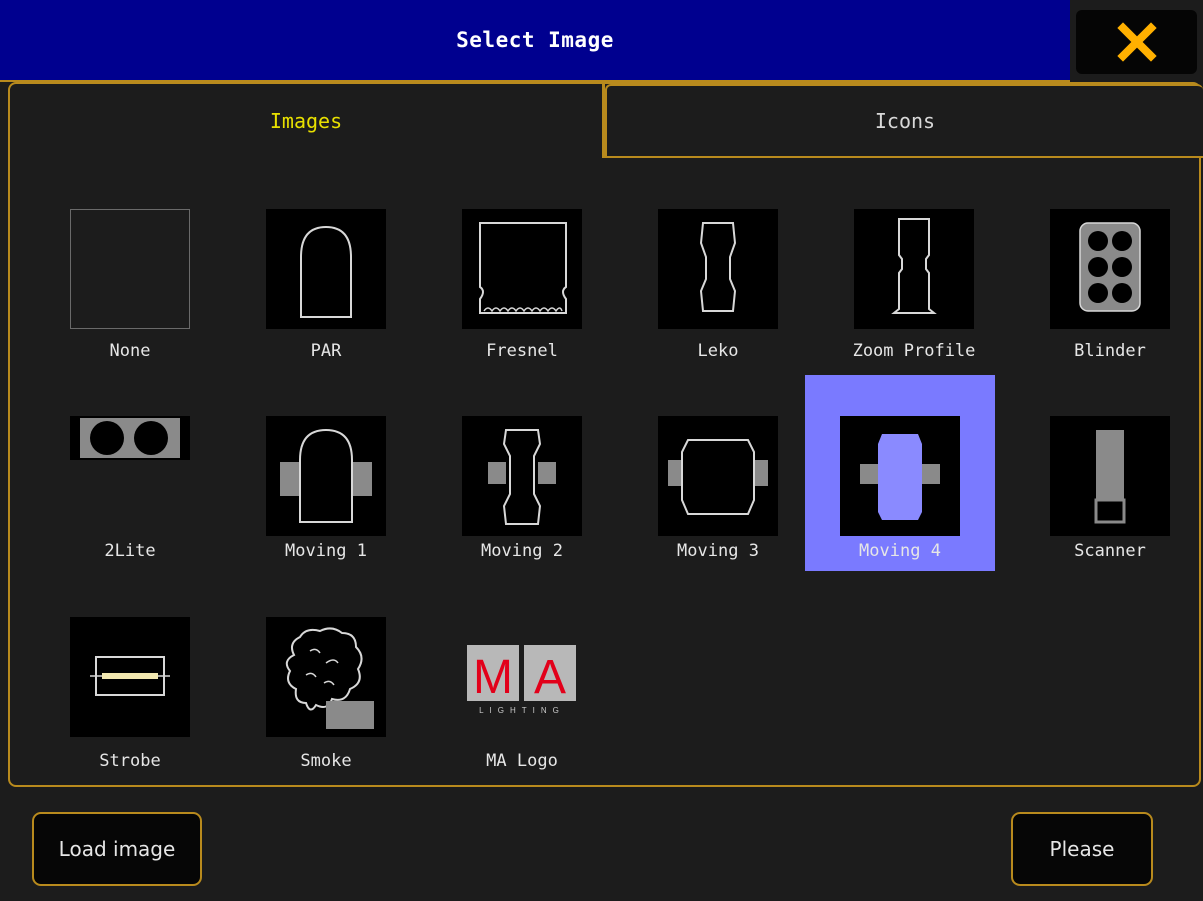 This screenshot has height=901, width=1203. What do you see at coordinates (493, 677) in the screenshot?
I see `ma-logo-letter-m: M` at bounding box center [493, 677].